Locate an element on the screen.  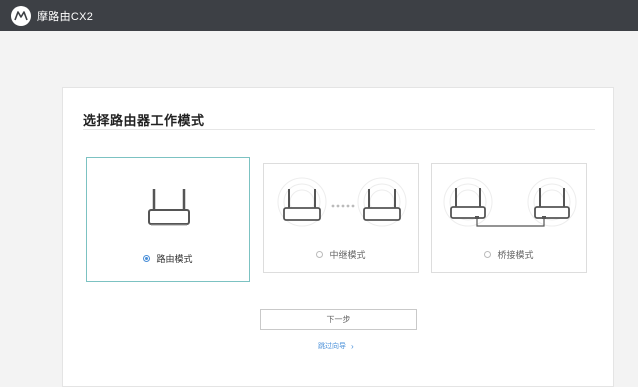
bridge-icon is located at coordinates (510, 202).